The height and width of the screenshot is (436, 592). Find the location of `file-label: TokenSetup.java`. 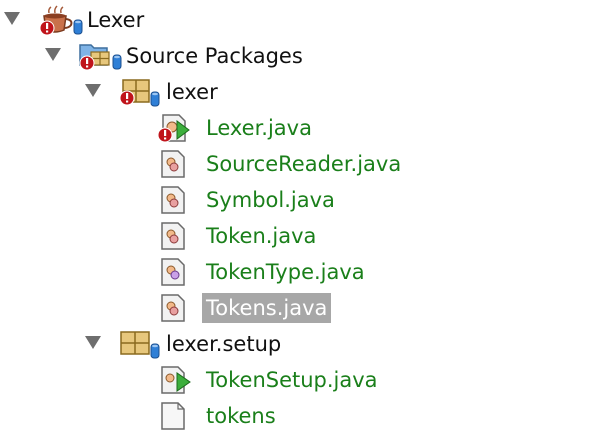

file-label: TokenSetup.java is located at coordinates (292, 380).